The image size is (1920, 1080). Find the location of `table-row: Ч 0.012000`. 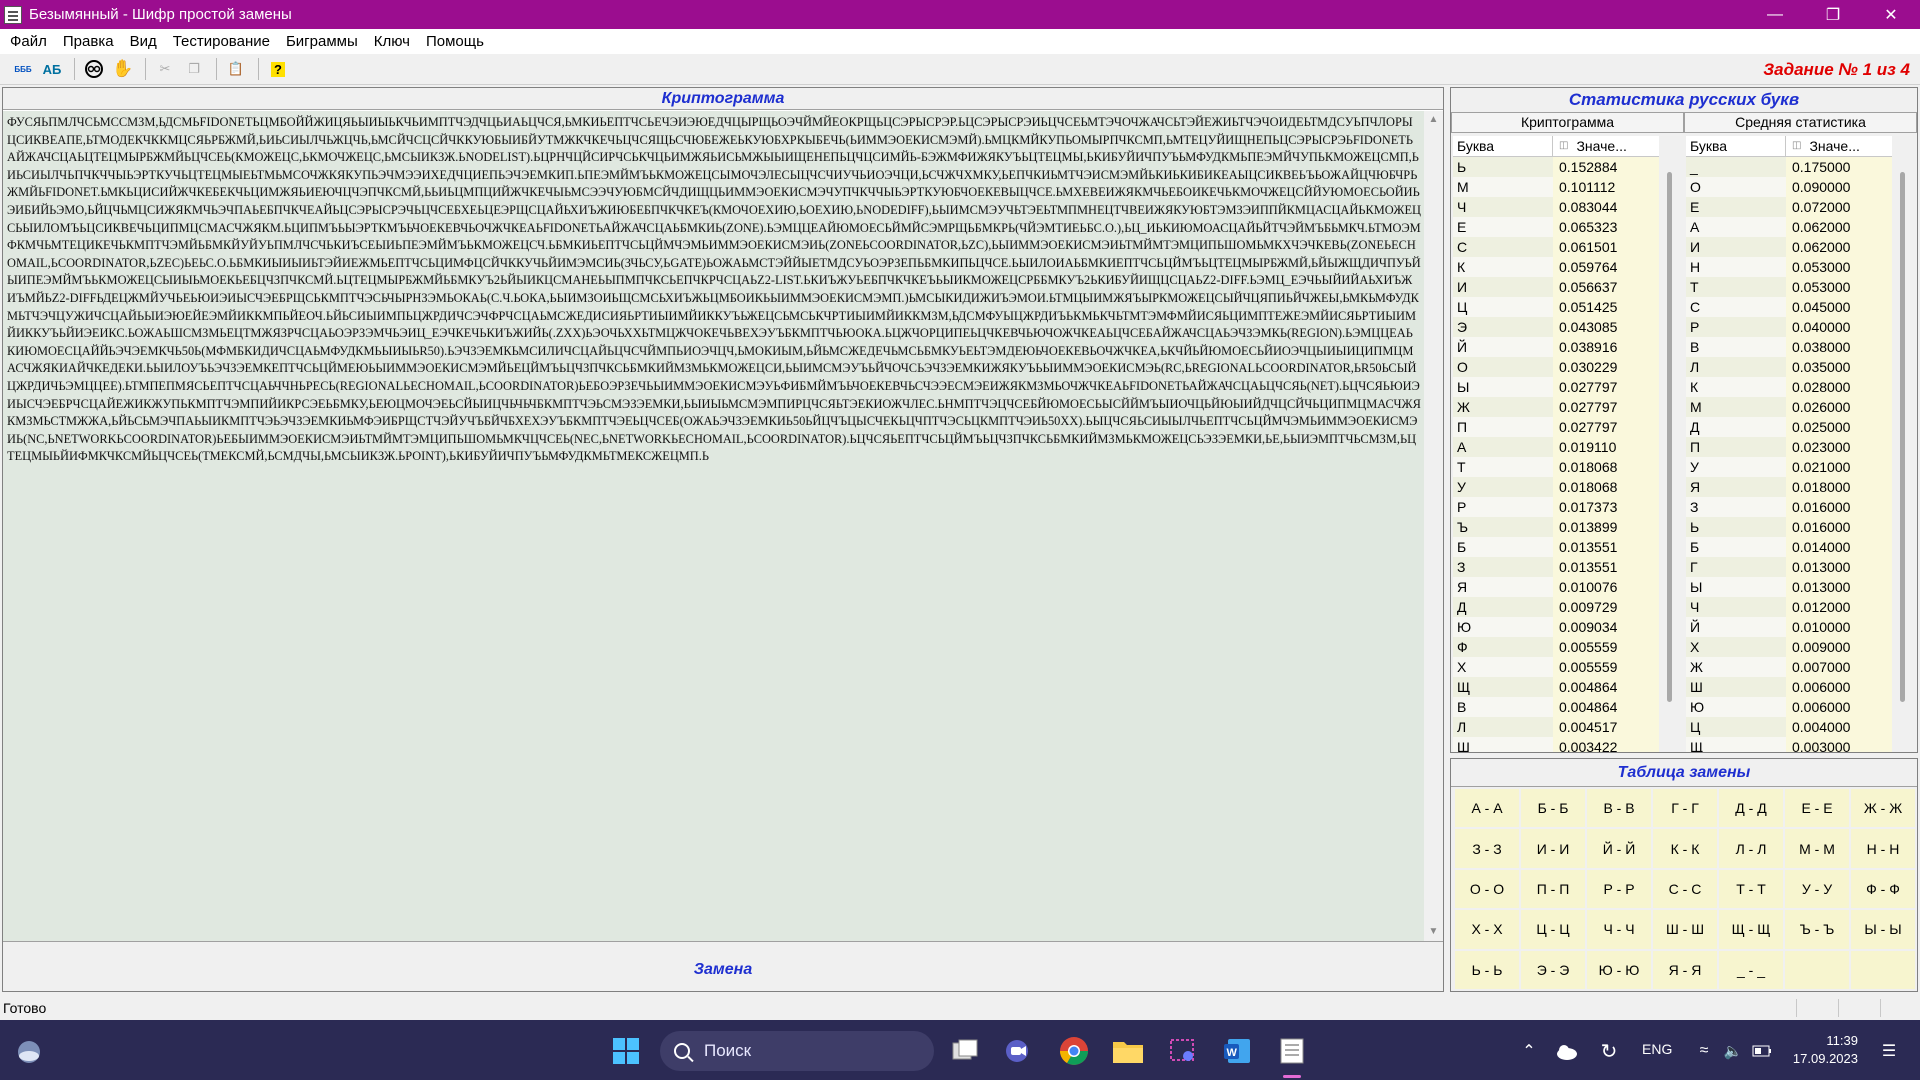

table-row: Ч 0.012000 is located at coordinates (1789, 607).